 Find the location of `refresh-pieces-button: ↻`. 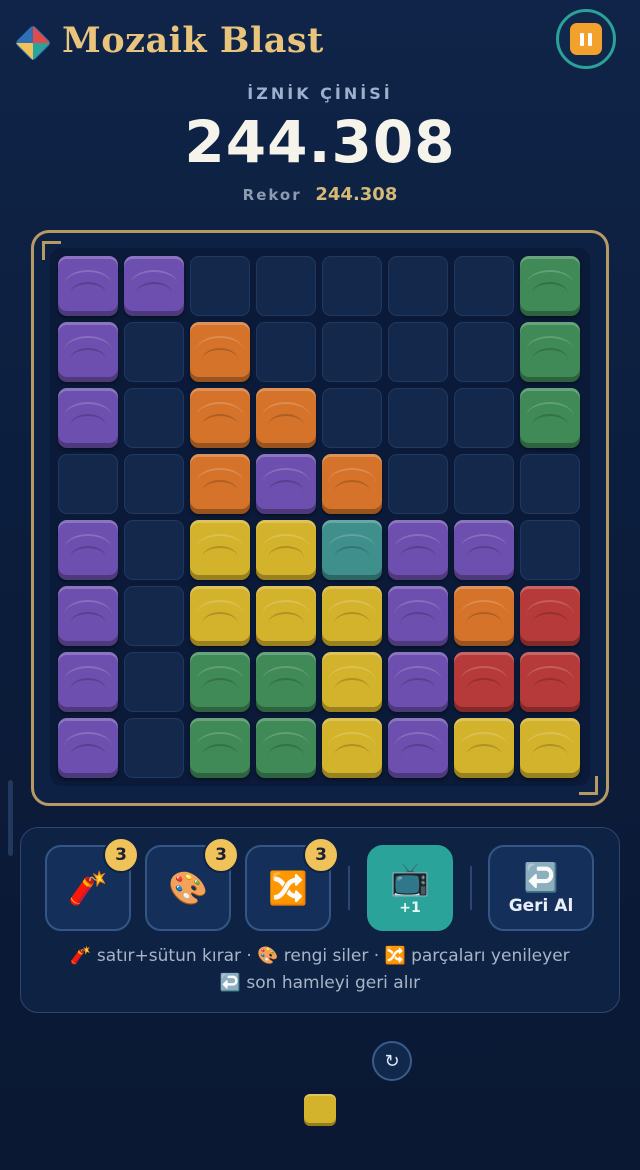

refresh-pieces-button: ↻ is located at coordinates (392, 1061).